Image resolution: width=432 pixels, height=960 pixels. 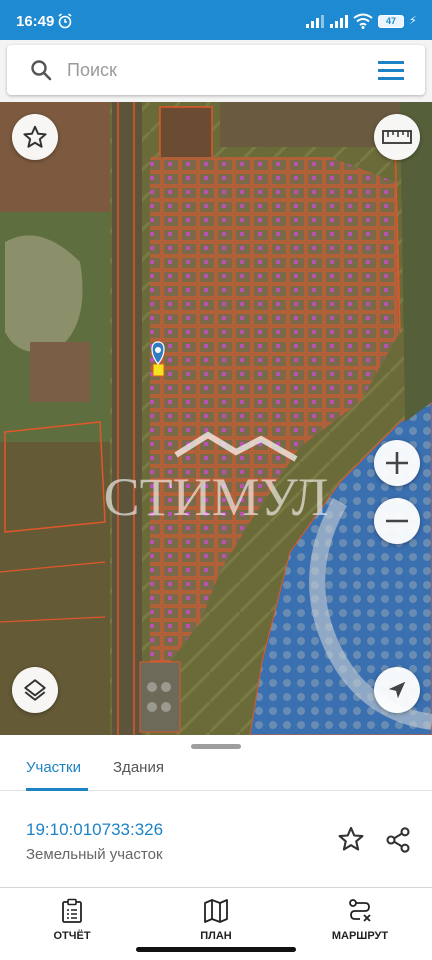 I want to click on layers-button, so click(x=35, y=690).